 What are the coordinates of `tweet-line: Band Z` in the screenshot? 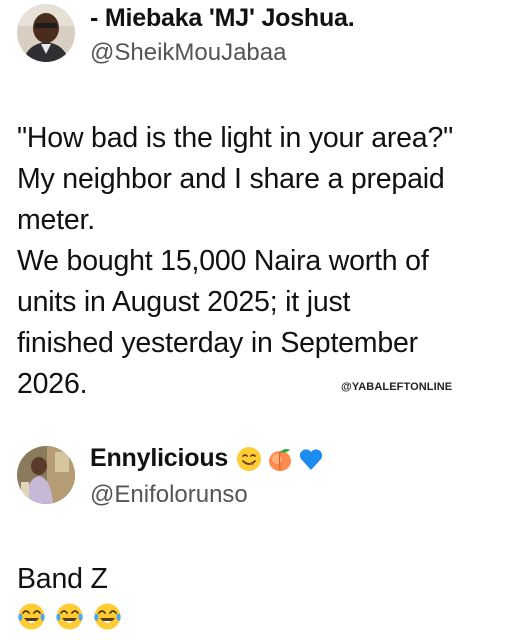 It's located at (62, 579).